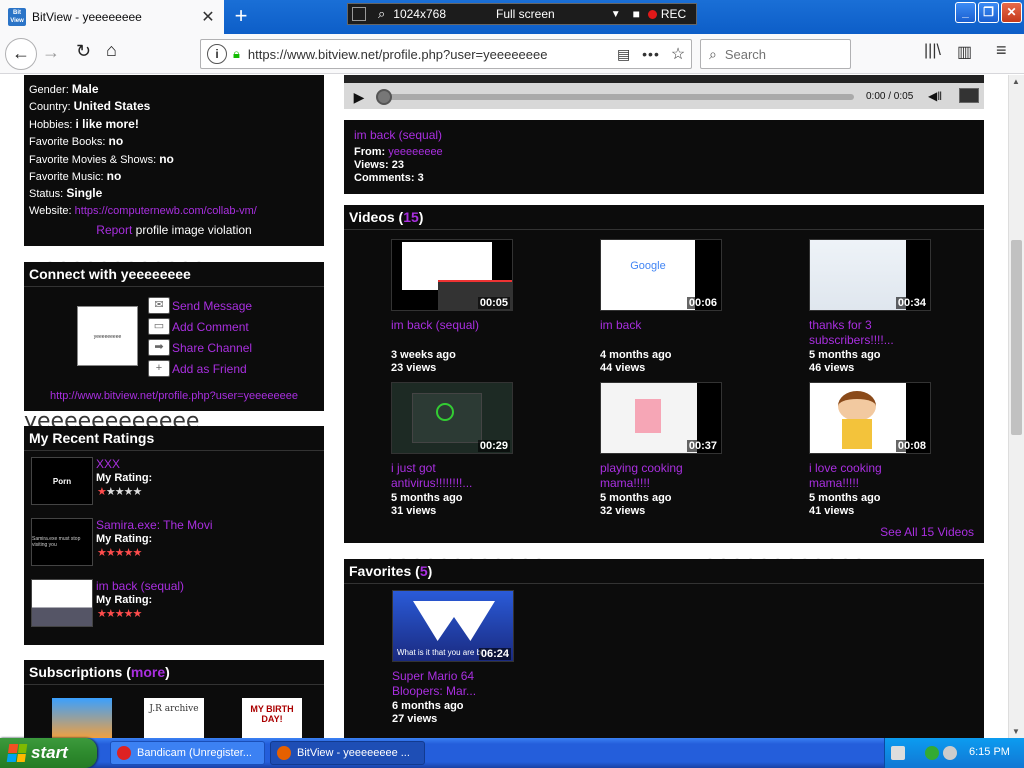 This screenshot has width=1024, height=768. I want to click on menu-icon: ≡, so click(1001, 50).